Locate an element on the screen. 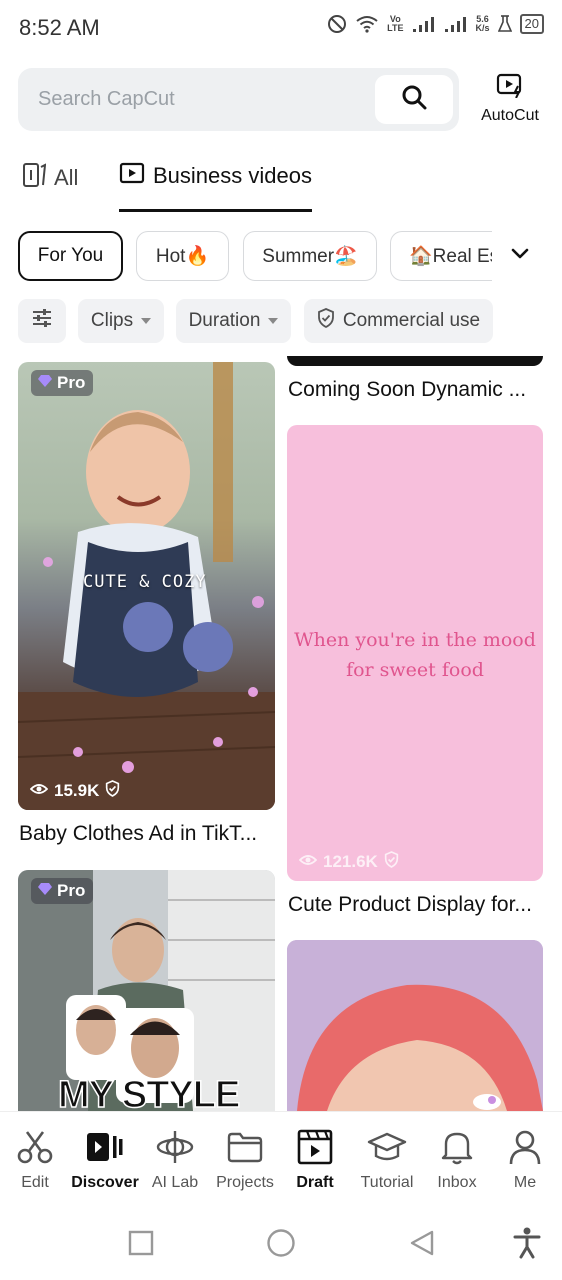 The height and width of the screenshot is (1280, 562). overlay-text-block: When you're in the mood for sweet food is located at coordinates (415, 655).